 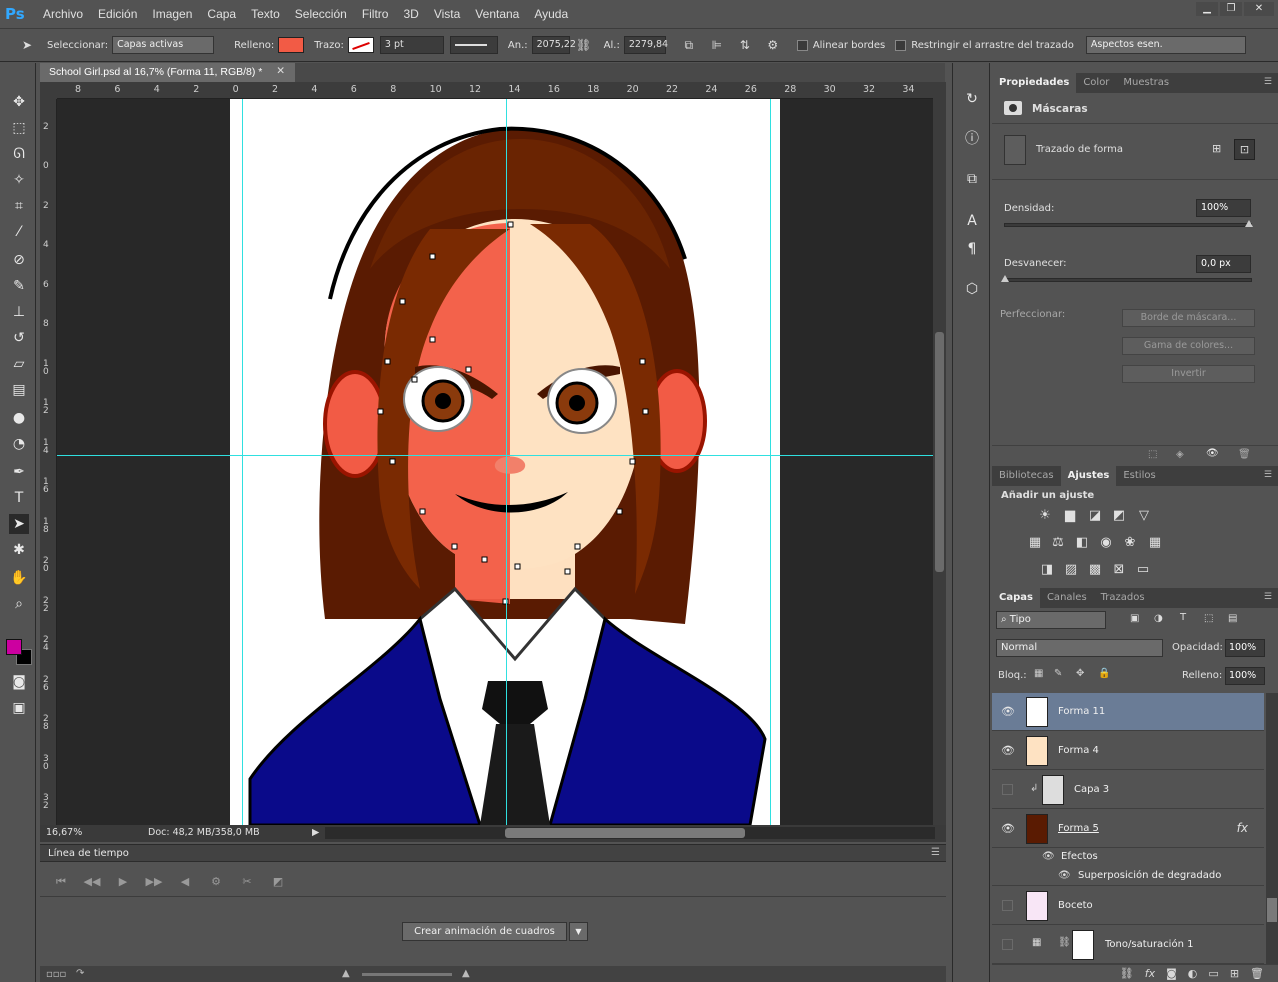 I want to click on clone-stamp-tool-icon: ⊥, so click(x=19, y=312).